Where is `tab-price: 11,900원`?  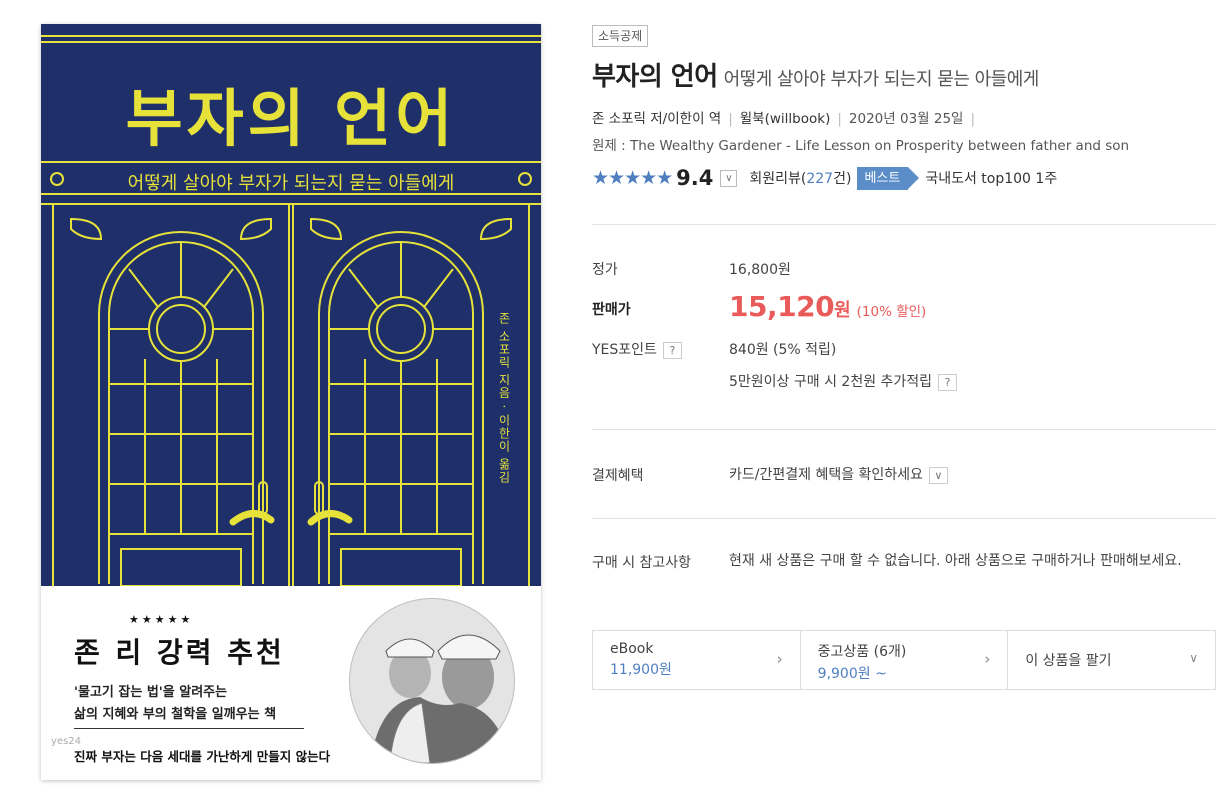
tab-price: 11,900원 is located at coordinates (641, 670).